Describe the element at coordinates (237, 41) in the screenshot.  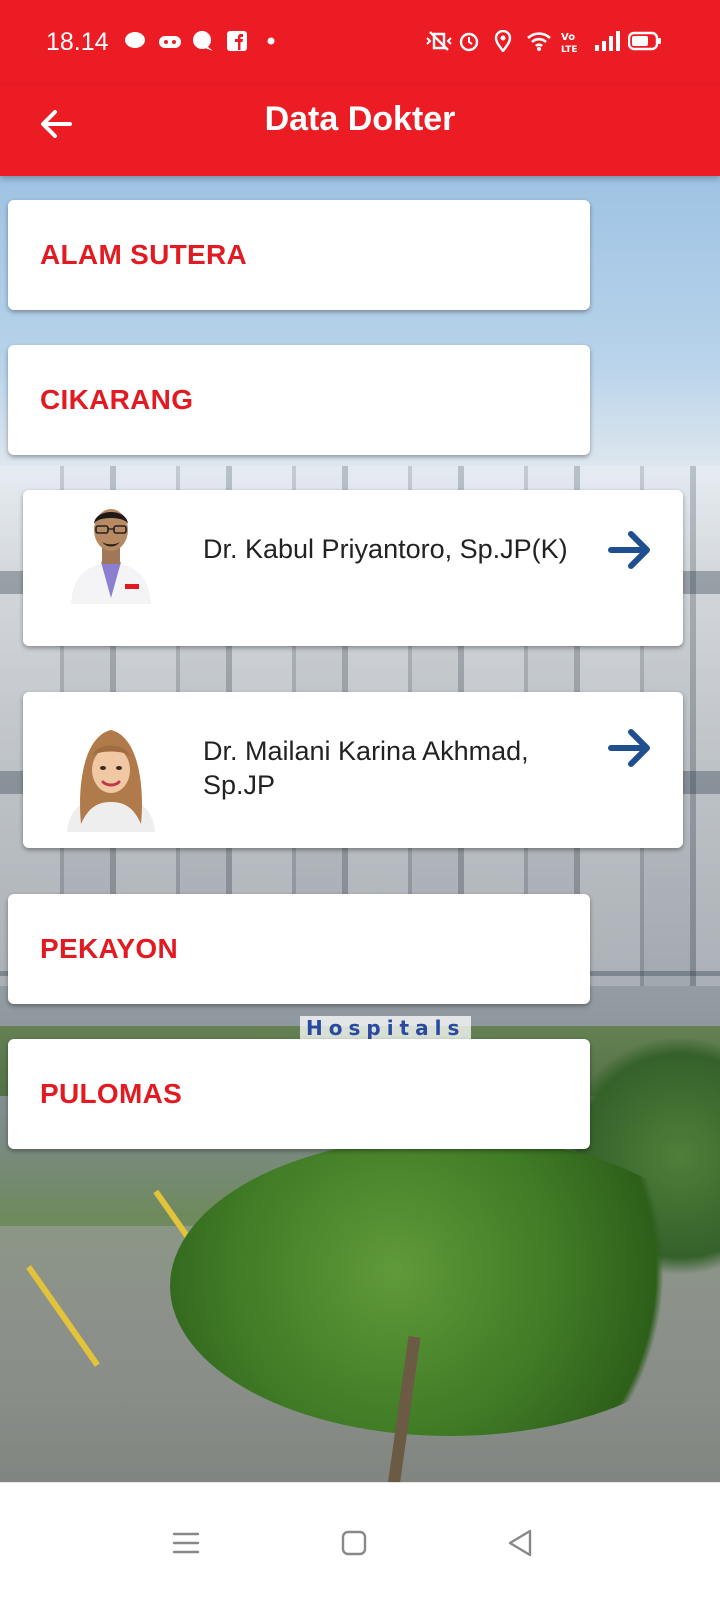
I see `facebook-icon` at that location.